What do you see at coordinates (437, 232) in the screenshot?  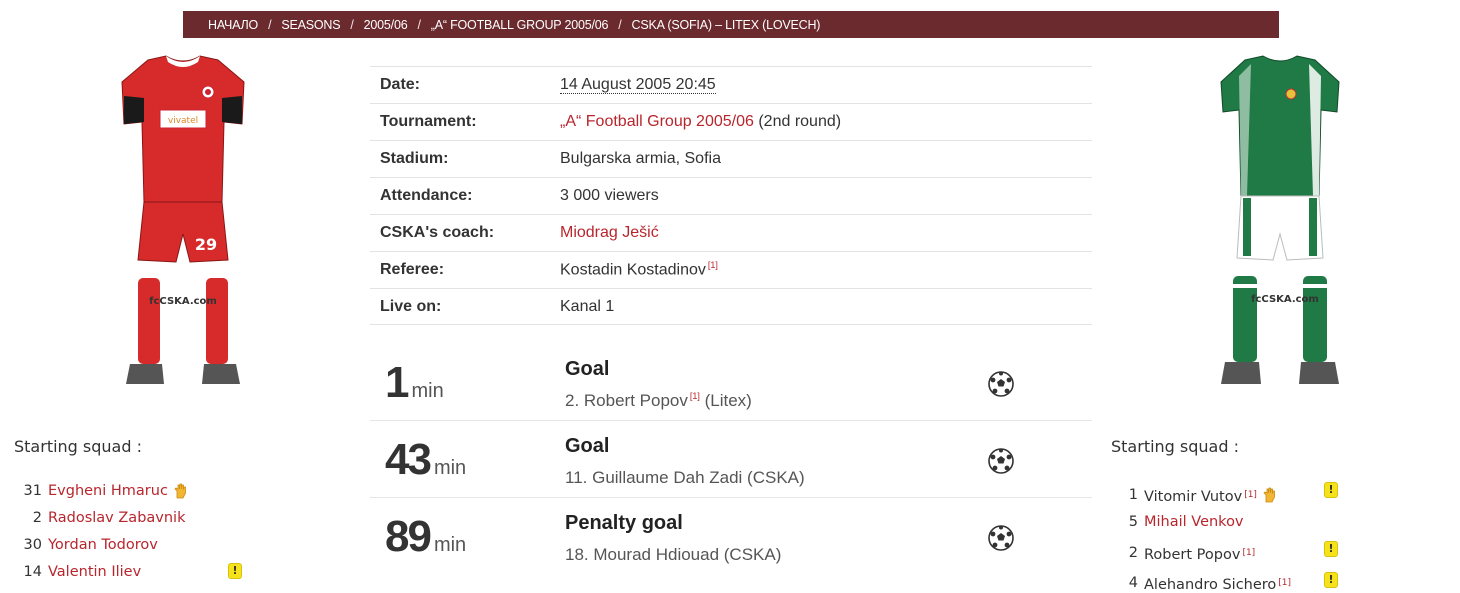 I see `coach-label: CSKA's coach:` at bounding box center [437, 232].